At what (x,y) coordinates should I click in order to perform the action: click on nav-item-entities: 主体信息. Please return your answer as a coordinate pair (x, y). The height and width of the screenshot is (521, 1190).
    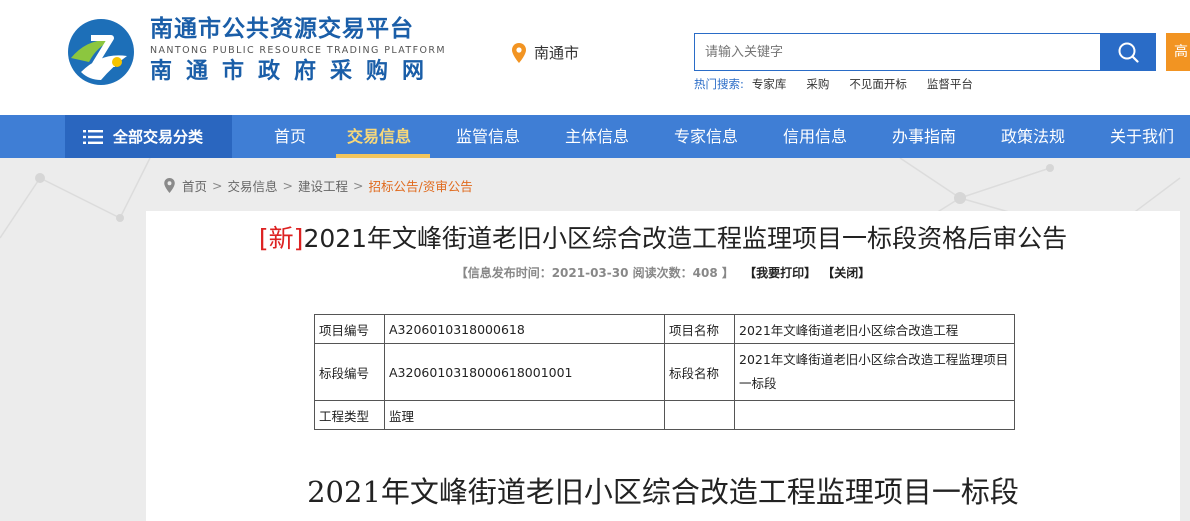
    Looking at the image, I should click on (597, 136).